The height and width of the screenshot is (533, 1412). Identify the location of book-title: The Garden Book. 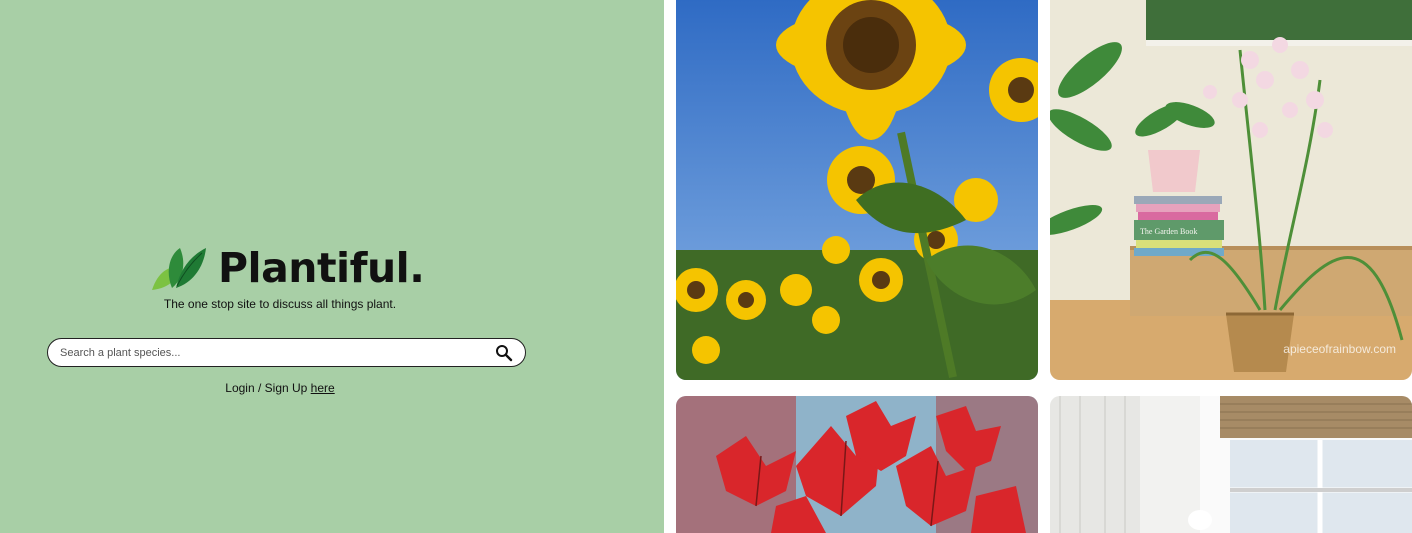
(1169, 231).